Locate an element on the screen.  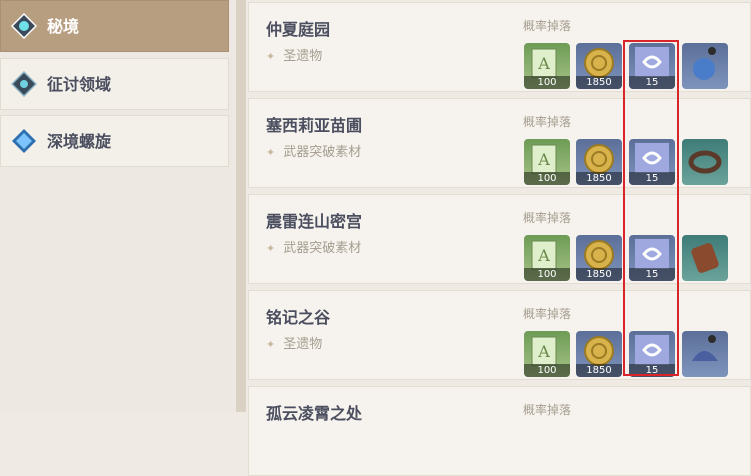
panel-divider is located at coordinates (241, 206).